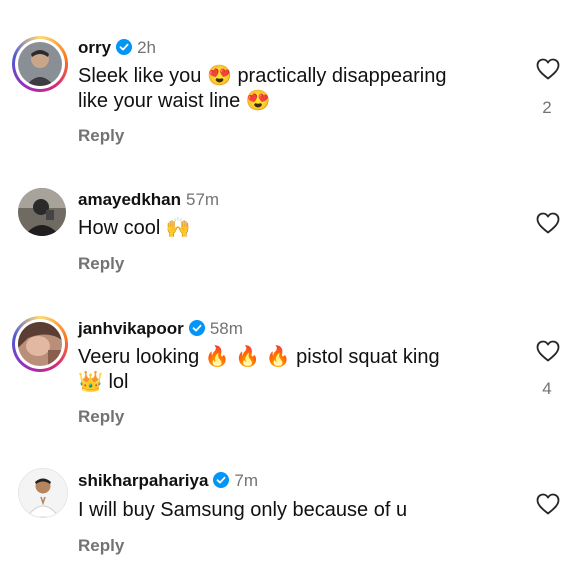  I want to click on username: janhvikapoor, so click(131, 328).